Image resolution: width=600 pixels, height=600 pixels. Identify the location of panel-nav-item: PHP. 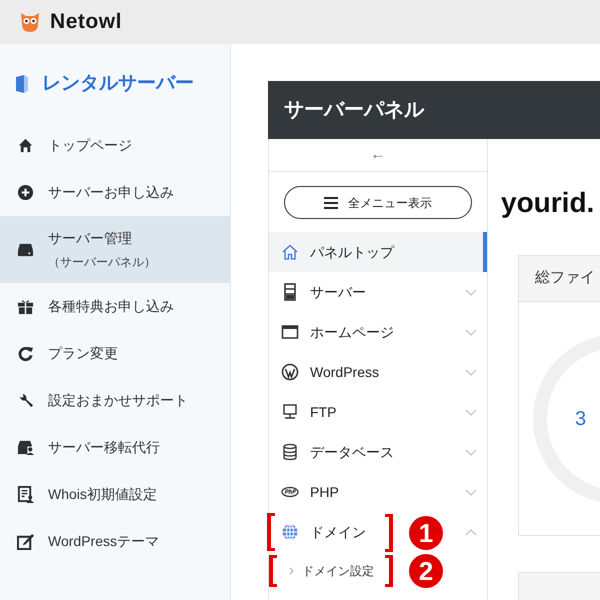
(378, 492).